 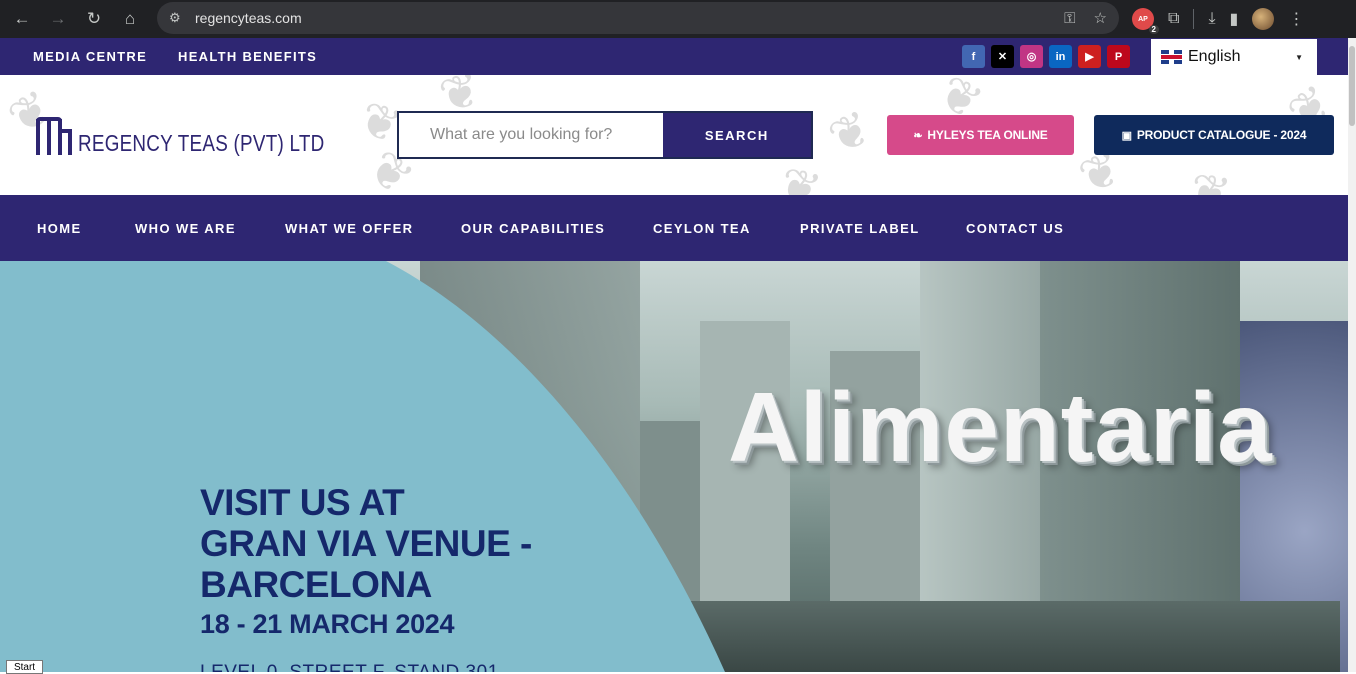 What do you see at coordinates (1352, 86) in the screenshot?
I see `scrollbar-thumb` at bounding box center [1352, 86].